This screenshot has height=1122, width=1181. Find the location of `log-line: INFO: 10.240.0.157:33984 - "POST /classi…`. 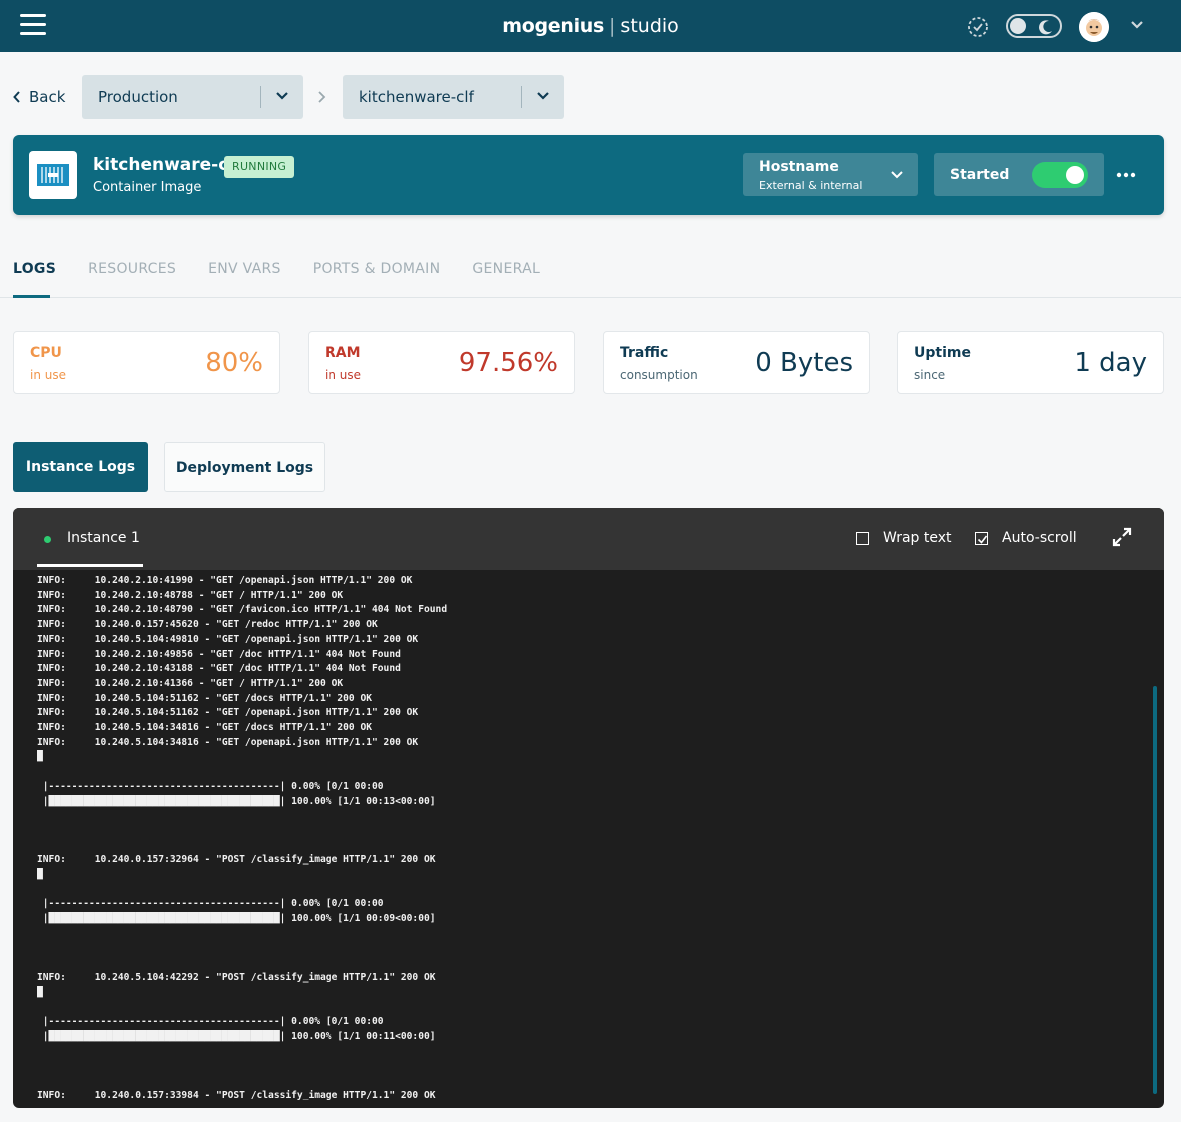

log-line: INFO: 10.240.0.157:33984 - "POST /classi… is located at coordinates (236, 1094).